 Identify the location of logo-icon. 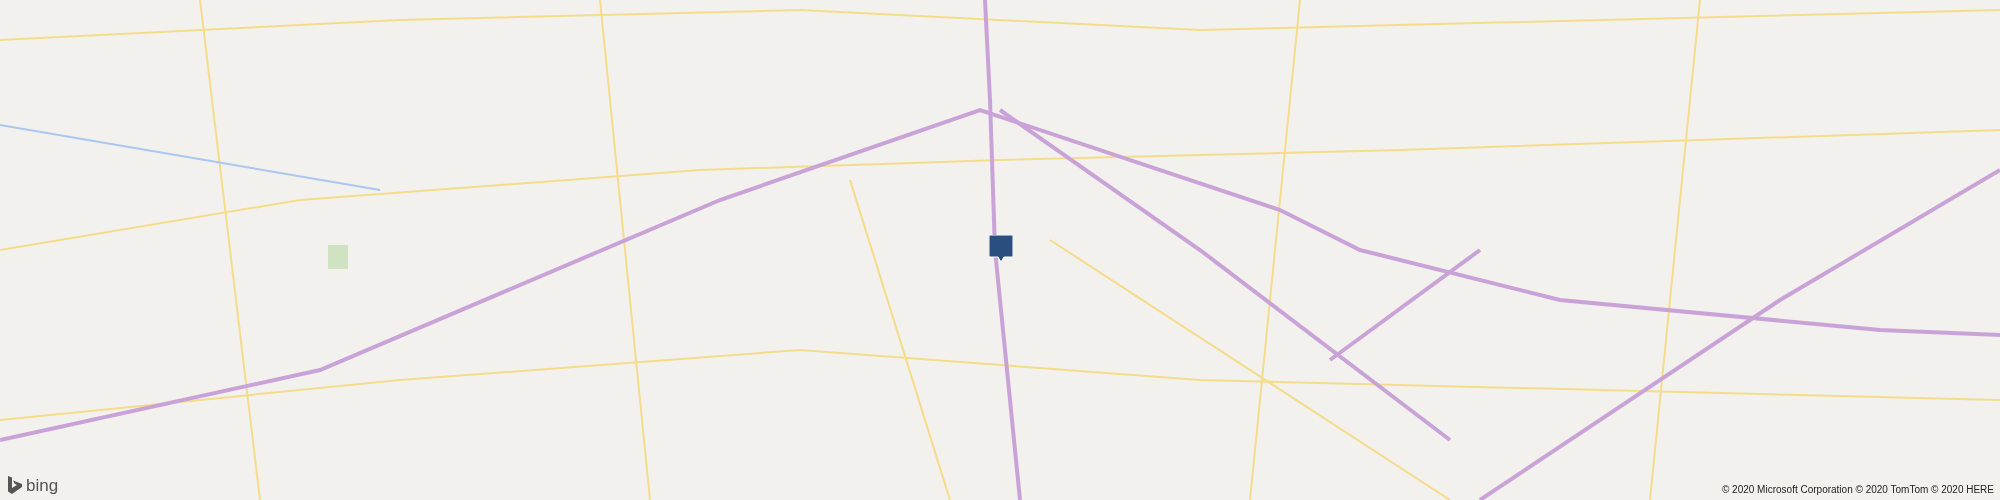
(15, 485).